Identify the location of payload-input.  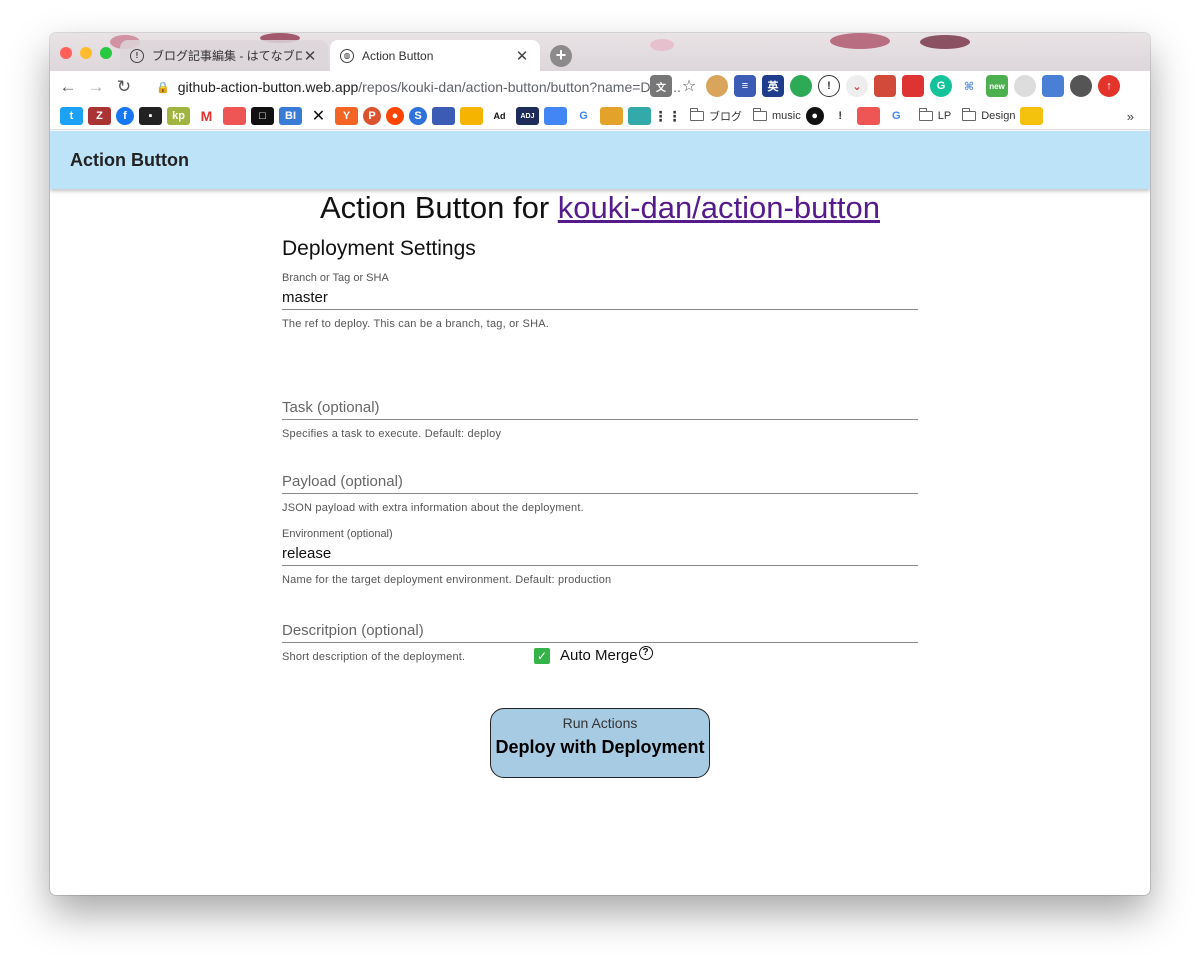
(600, 482).